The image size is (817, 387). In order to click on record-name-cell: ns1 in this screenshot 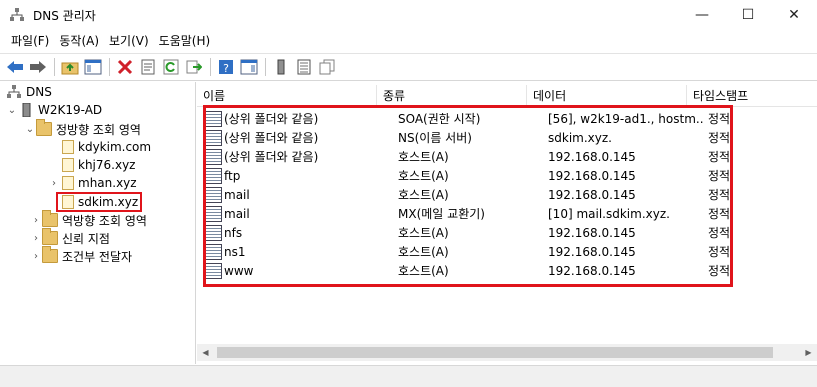, I will do `click(235, 251)`.